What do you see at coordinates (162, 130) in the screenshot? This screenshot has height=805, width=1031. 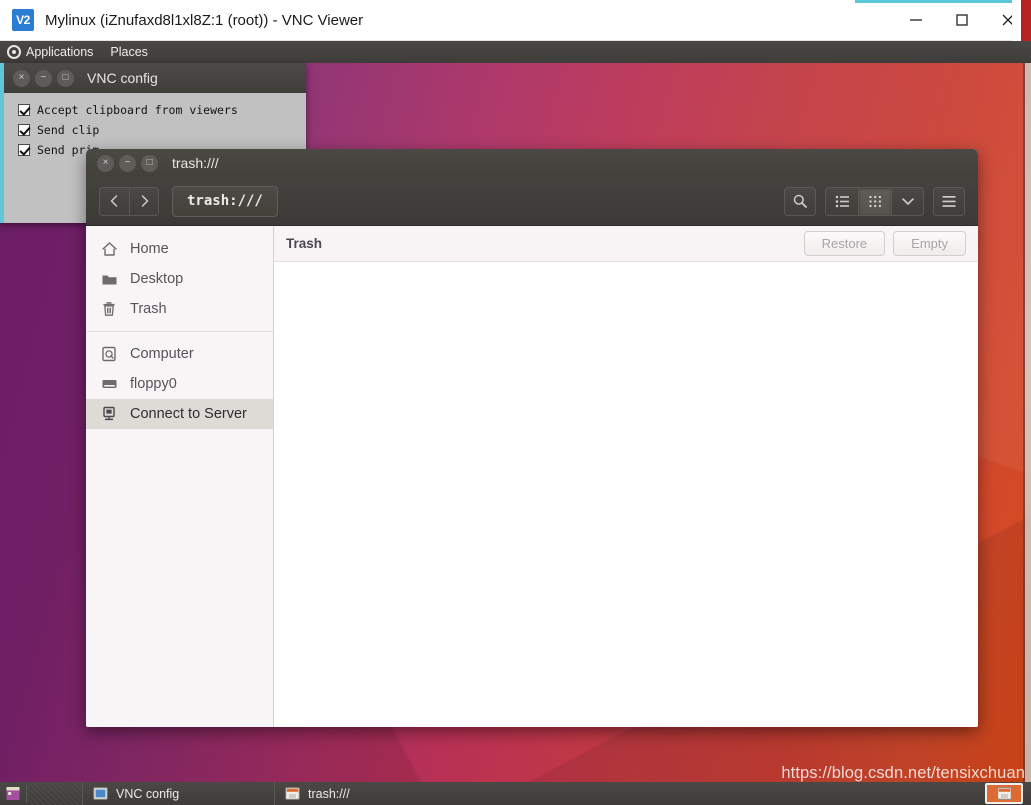 I see `checkbox-row: Send clip` at bounding box center [162, 130].